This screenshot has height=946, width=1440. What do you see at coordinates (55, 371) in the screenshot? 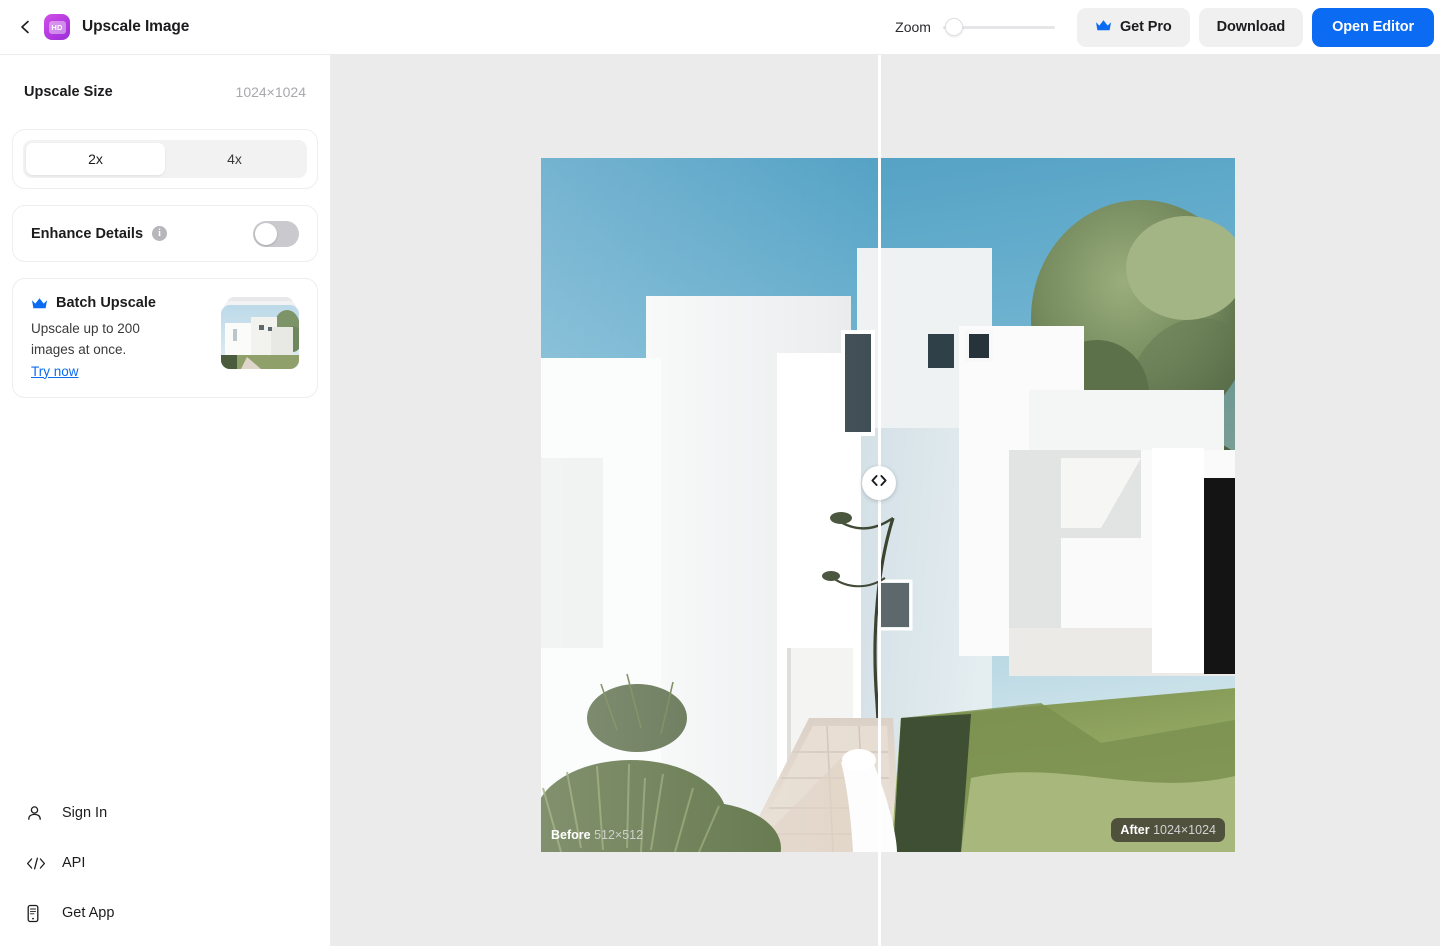
I see `batch-upscale-try-now-link: Try now` at bounding box center [55, 371].